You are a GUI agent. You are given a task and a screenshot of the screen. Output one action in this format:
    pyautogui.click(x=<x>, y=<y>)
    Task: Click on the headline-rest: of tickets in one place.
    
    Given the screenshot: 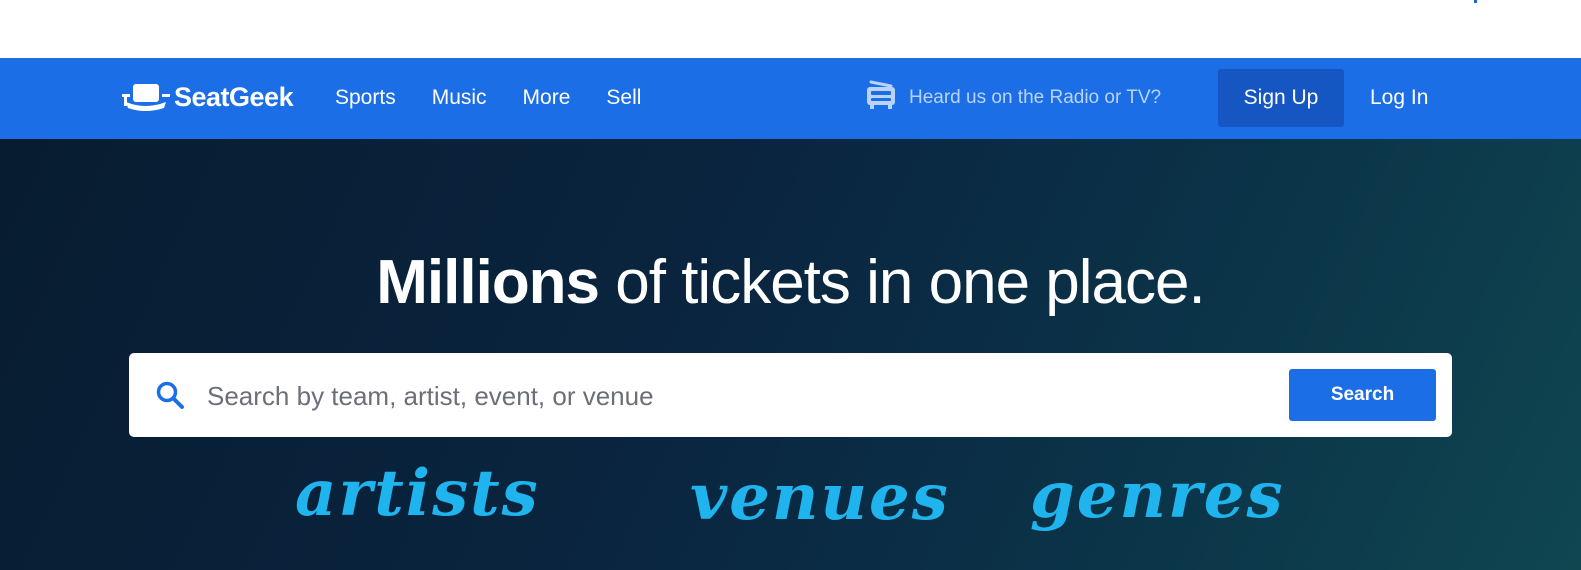 What is the action you would take?
    pyautogui.click(x=902, y=282)
    